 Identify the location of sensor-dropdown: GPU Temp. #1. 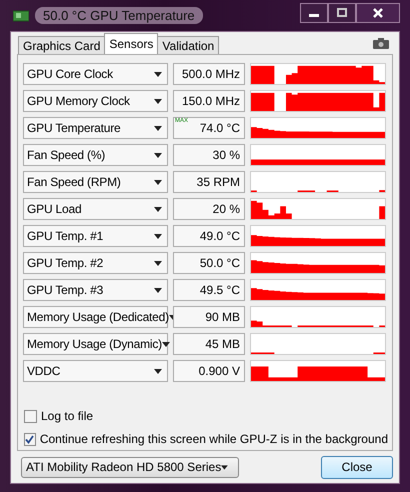
(95, 236).